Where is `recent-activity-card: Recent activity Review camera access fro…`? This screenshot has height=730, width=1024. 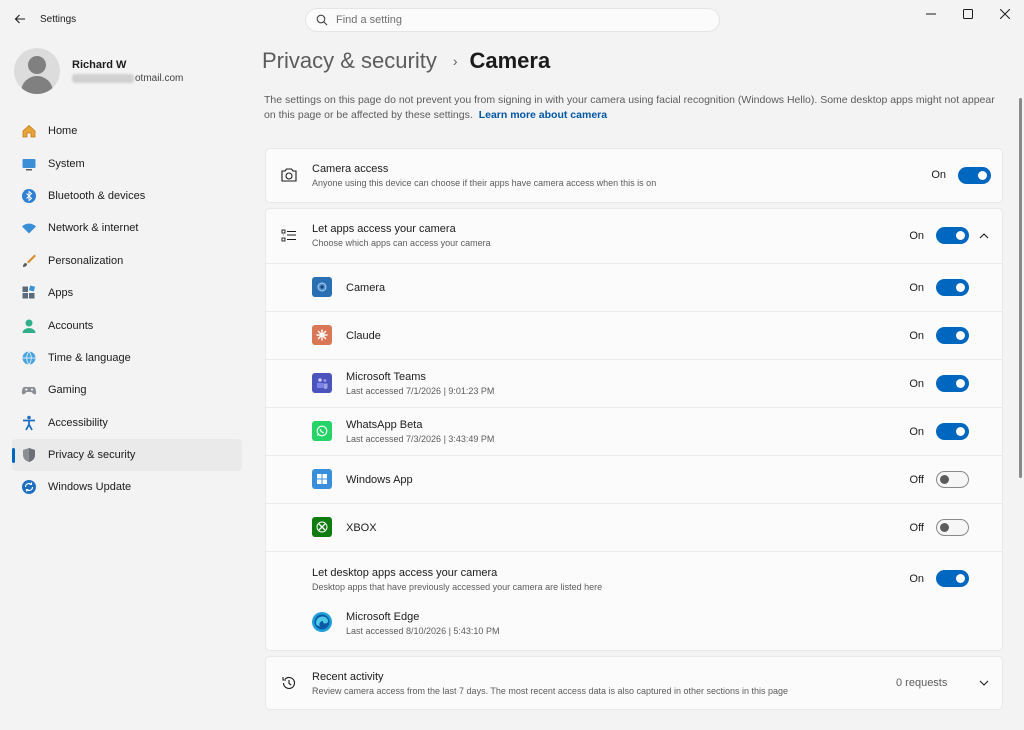 recent-activity-card: Recent activity Review camera access fro… is located at coordinates (634, 683).